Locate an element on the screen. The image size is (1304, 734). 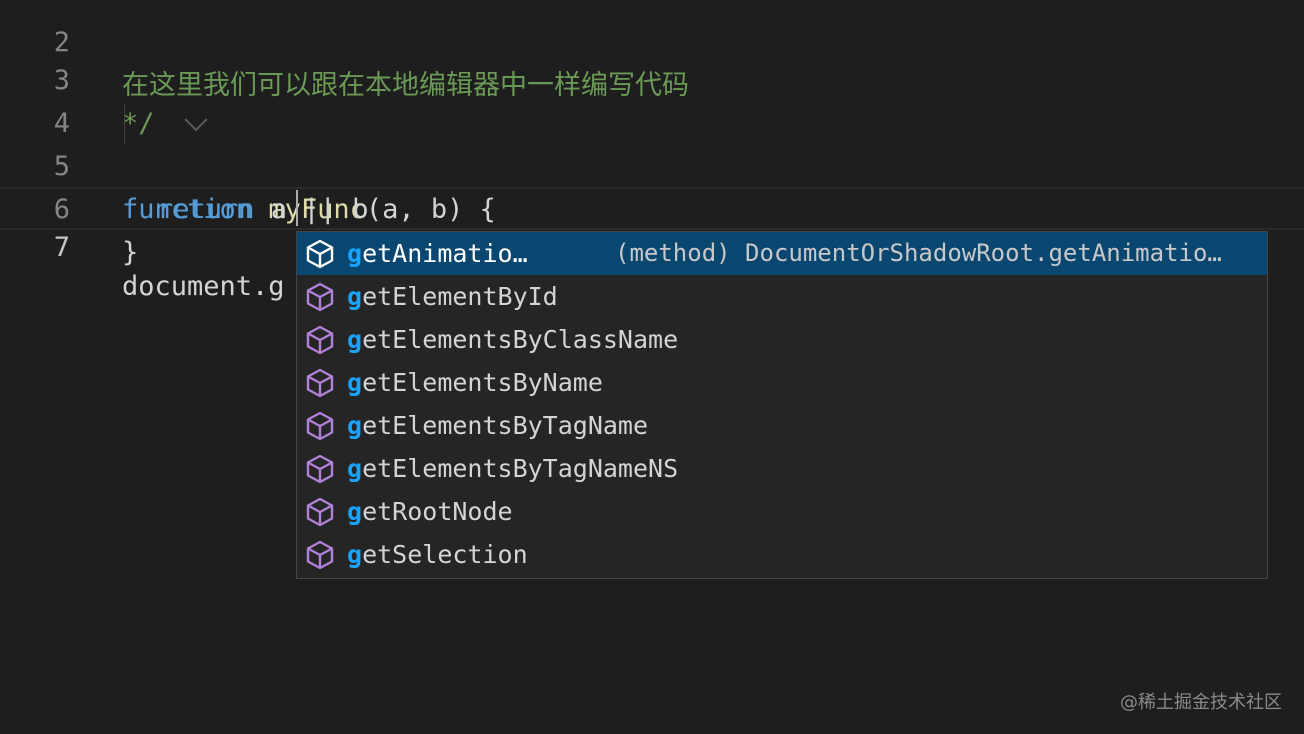
suggestion-label-rest: etRootNode is located at coordinates (437, 511).